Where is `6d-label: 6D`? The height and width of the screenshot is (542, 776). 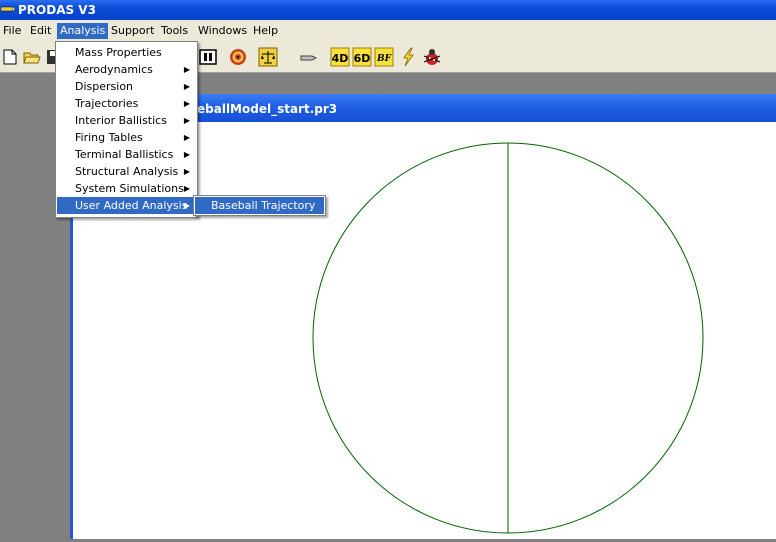 6d-label: 6D is located at coordinates (362, 58).